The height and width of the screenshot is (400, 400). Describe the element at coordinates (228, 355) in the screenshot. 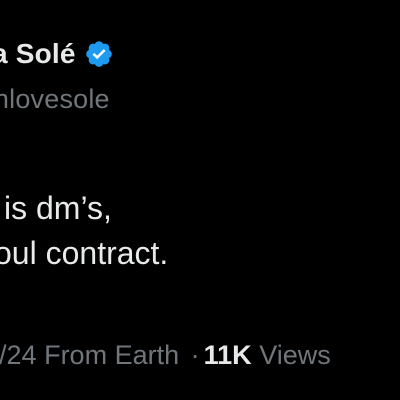

I see `views-count: 11K` at that location.